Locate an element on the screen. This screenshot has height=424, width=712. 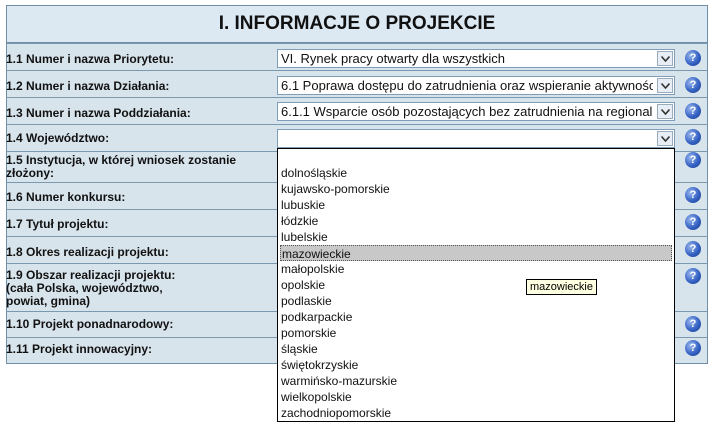
voivodeship-select is located at coordinates (476, 138).